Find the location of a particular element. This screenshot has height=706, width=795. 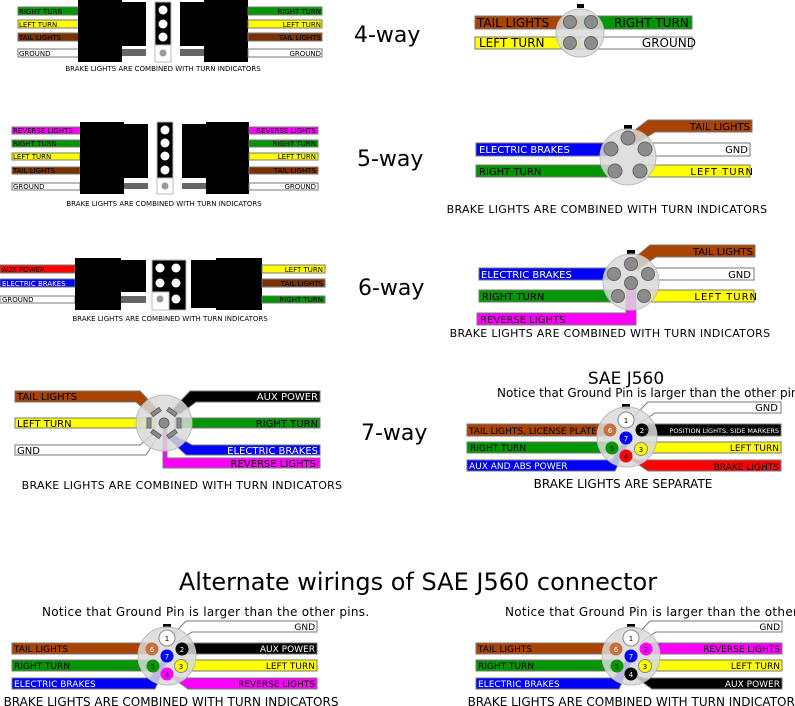

four-way-round-diagram: TAIL LIGHTS RIGHT TURN LEFT TURN GROUND is located at coordinates (585, 31).